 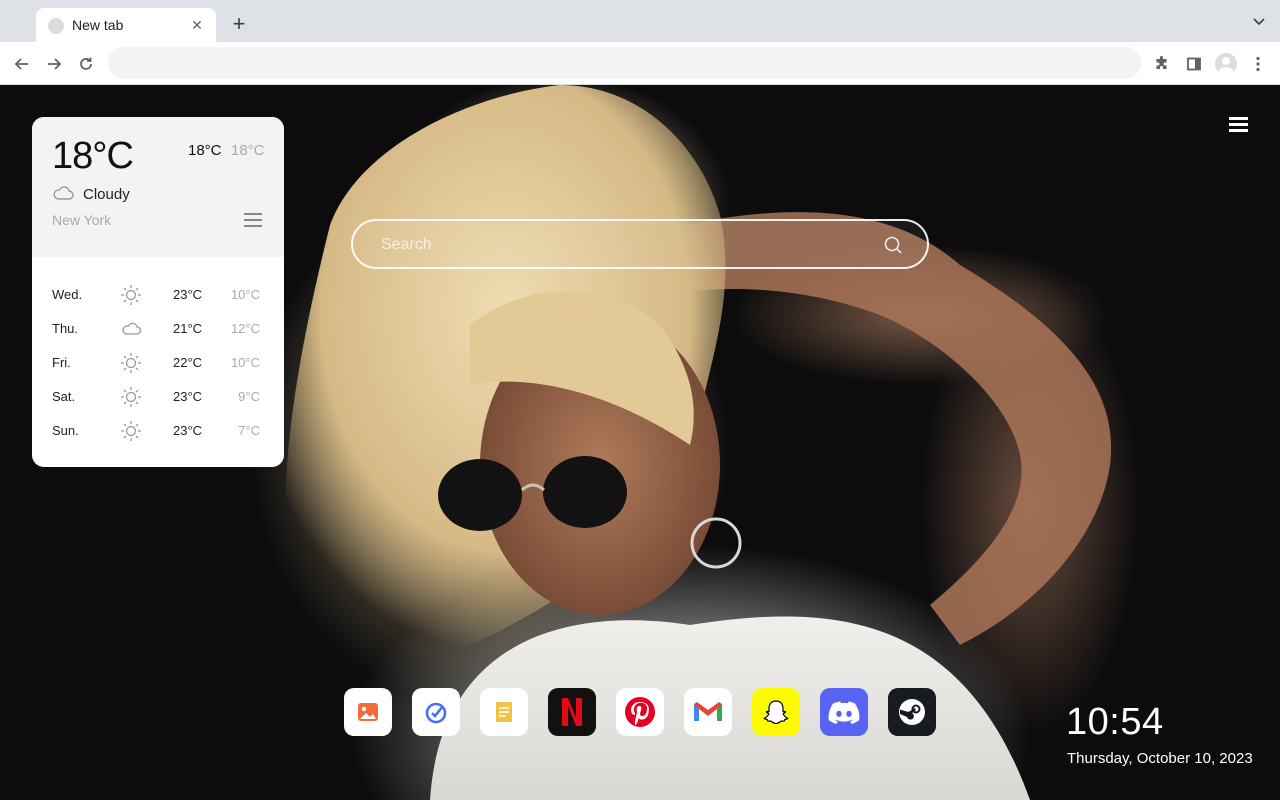 What do you see at coordinates (249, 430) in the screenshot?
I see `forecast-low: 7°C` at bounding box center [249, 430].